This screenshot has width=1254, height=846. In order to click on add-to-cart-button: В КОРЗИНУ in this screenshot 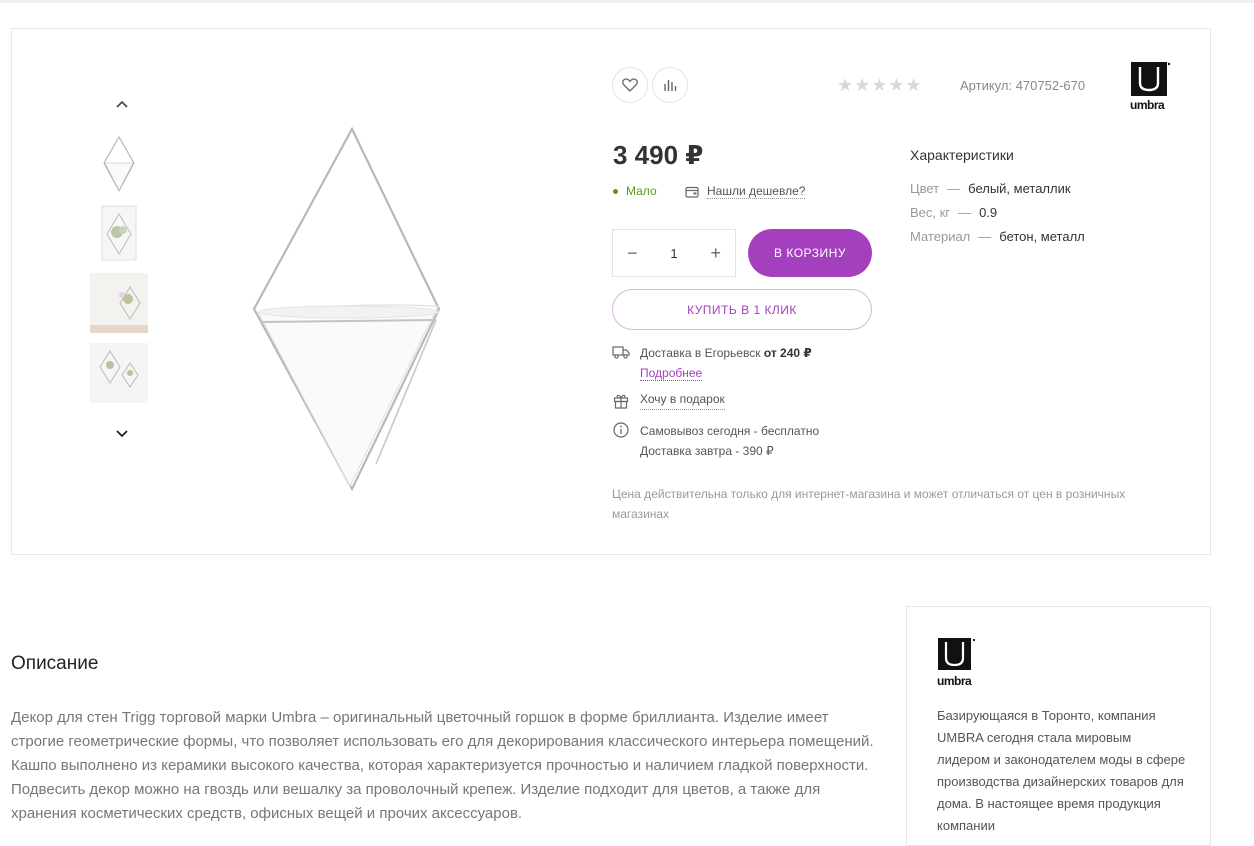, I will do `click(810, 253)`.